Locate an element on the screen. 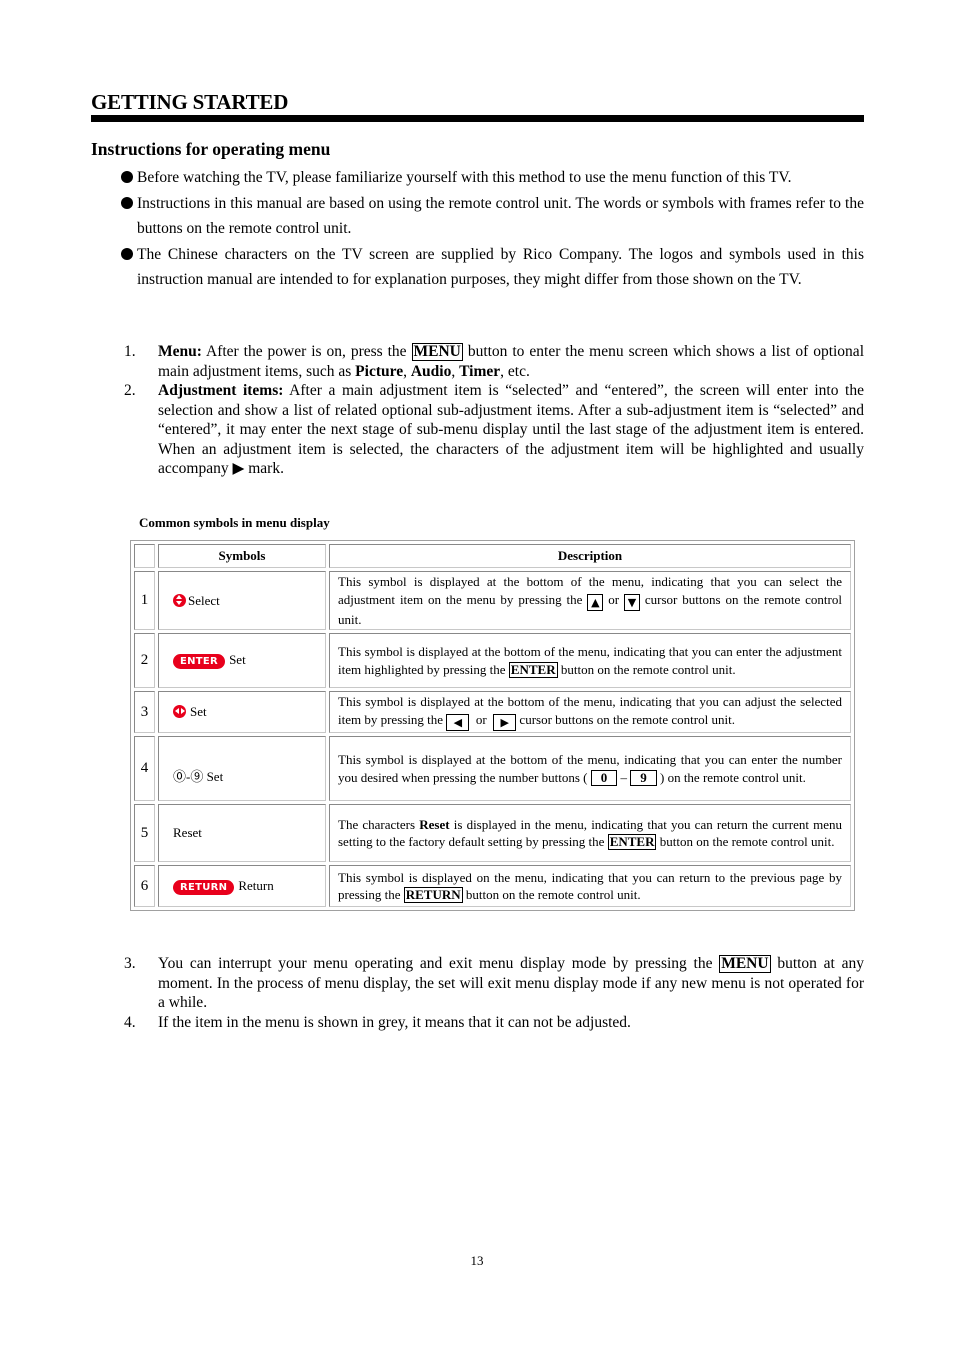  symbol-cell: ENTER Set is located at coordinates (242, 660).